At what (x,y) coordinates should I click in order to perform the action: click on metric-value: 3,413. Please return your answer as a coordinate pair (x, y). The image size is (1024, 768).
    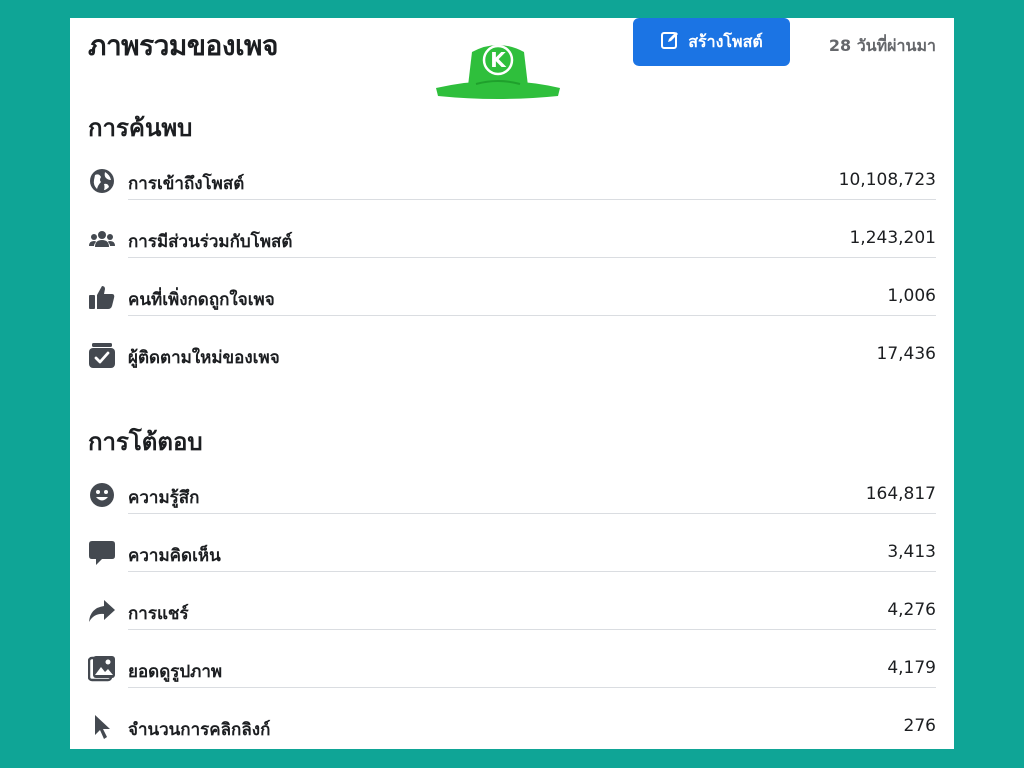
    Looking at the image, I should click on (911, 552).